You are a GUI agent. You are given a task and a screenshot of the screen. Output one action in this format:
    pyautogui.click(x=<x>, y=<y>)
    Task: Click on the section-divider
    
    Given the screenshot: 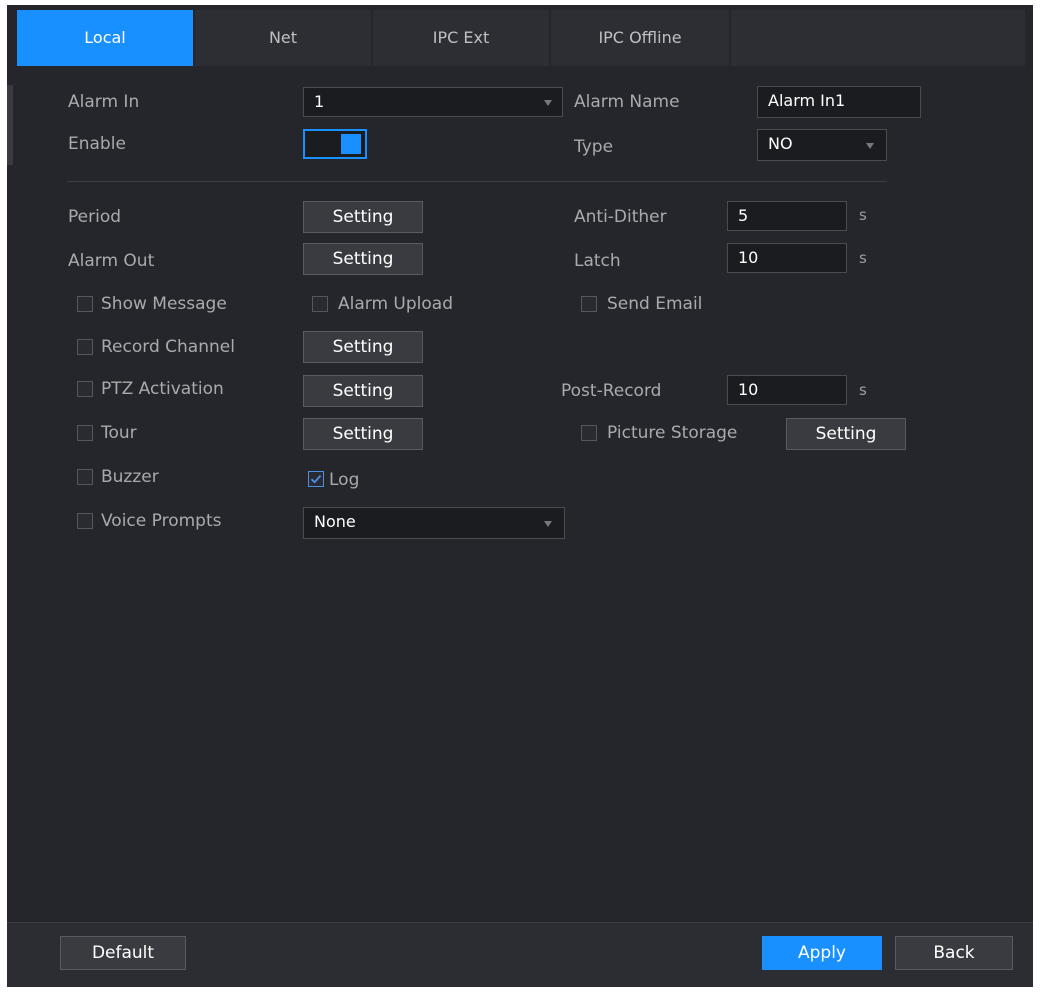 What is the action you would take?
    pyautogui.click(x=477, y=181)
    